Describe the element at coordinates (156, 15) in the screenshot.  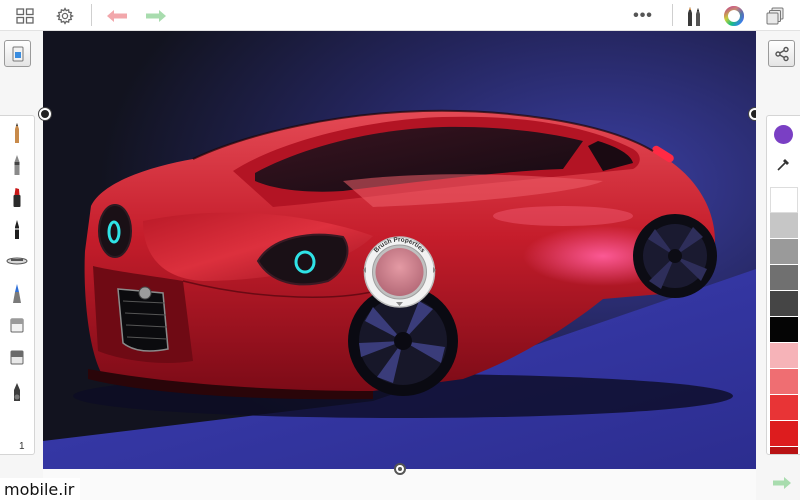
I see `redo-icon` at that location.